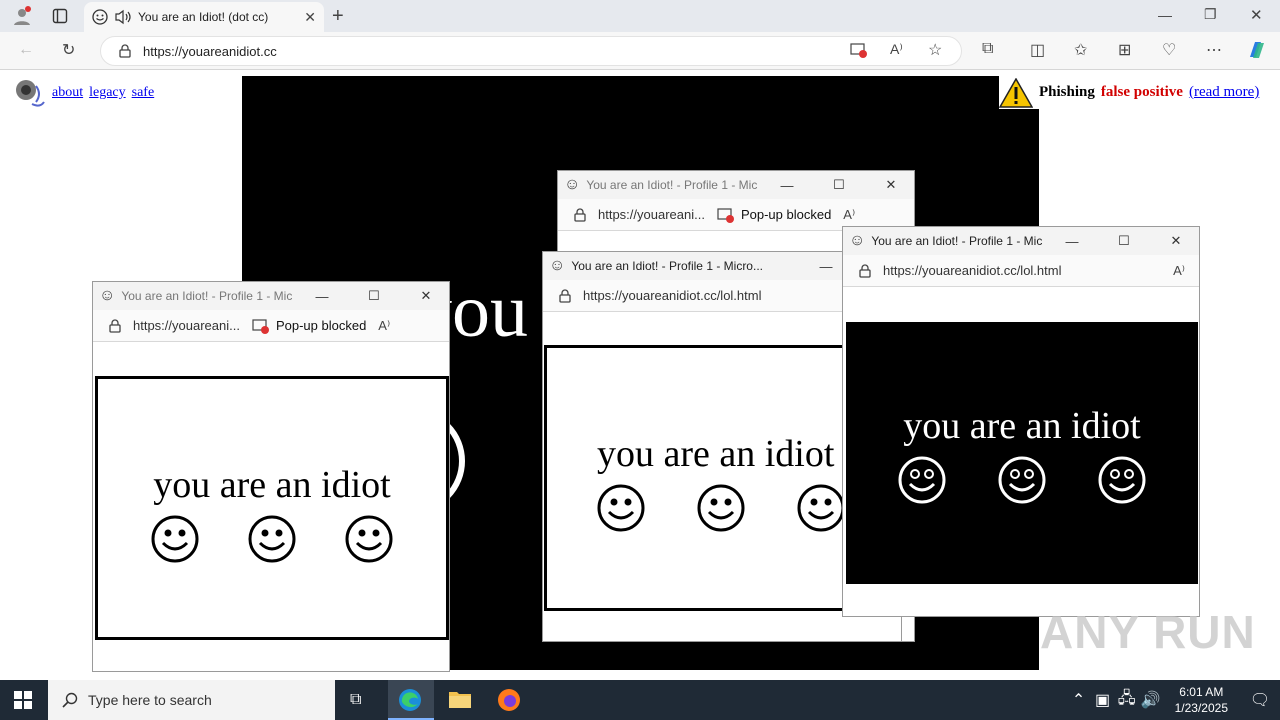 This screenshot has width=1280, height=720. What do you see at coordinates (1214, 50) in the screenshot?
I see `more-options-icon: ⋯` at bounding box center [1214, 50].